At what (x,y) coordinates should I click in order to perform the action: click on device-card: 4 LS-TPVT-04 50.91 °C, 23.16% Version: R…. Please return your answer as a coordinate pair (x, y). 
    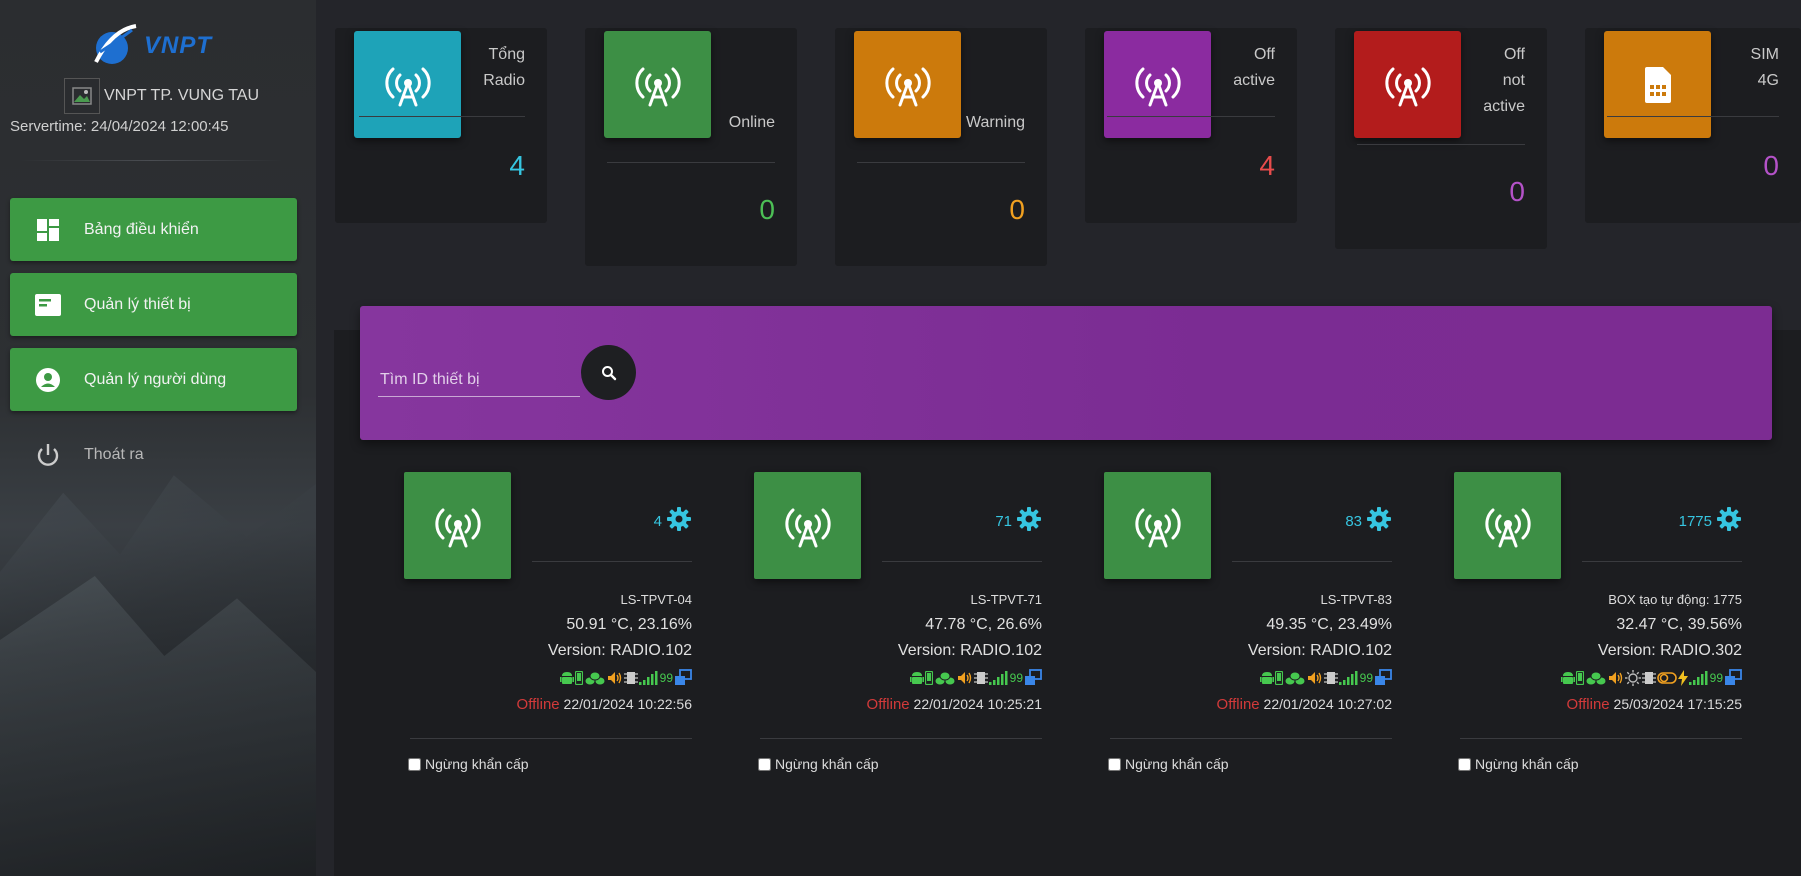
    Looking at the image, I should click on (549, 628).